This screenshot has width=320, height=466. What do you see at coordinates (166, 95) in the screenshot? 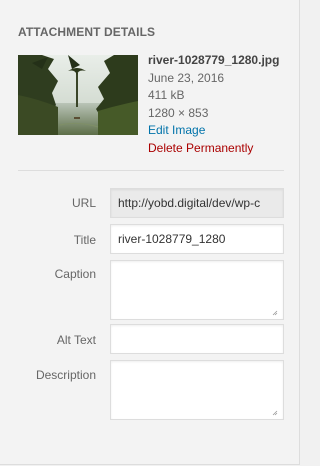
I see `file-size: 411 kB` at bounding box center [166, 95].